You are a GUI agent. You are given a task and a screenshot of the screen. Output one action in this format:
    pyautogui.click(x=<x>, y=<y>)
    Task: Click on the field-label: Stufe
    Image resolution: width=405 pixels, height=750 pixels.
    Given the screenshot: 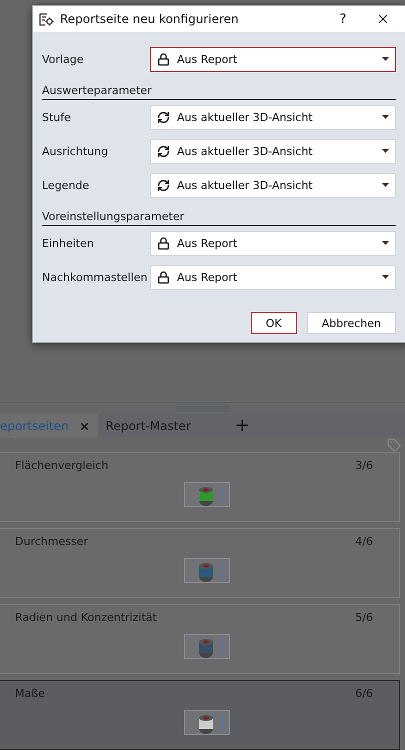 What is the action you would take?
    pyautogui.click(x=57, y=117)
    